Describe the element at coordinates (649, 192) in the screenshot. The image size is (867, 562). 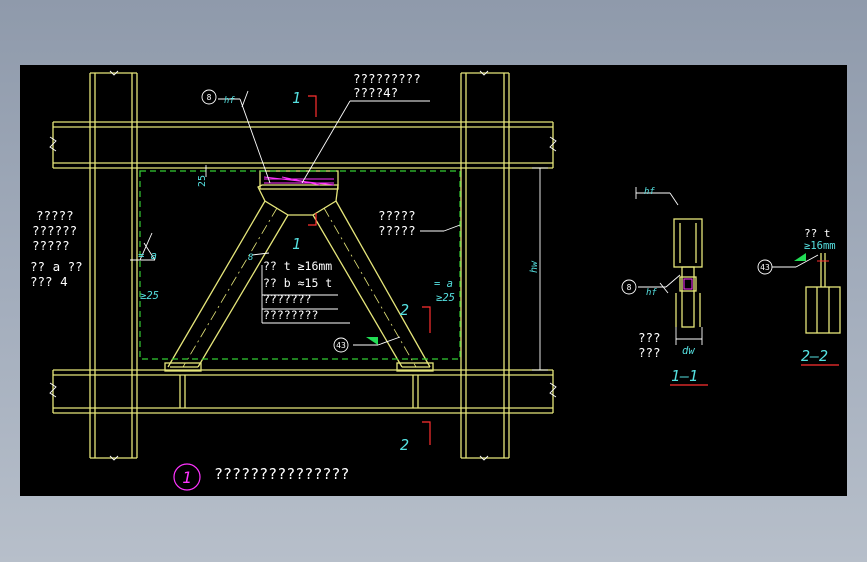
I see `weld-size-s11-top: hf` at that location.